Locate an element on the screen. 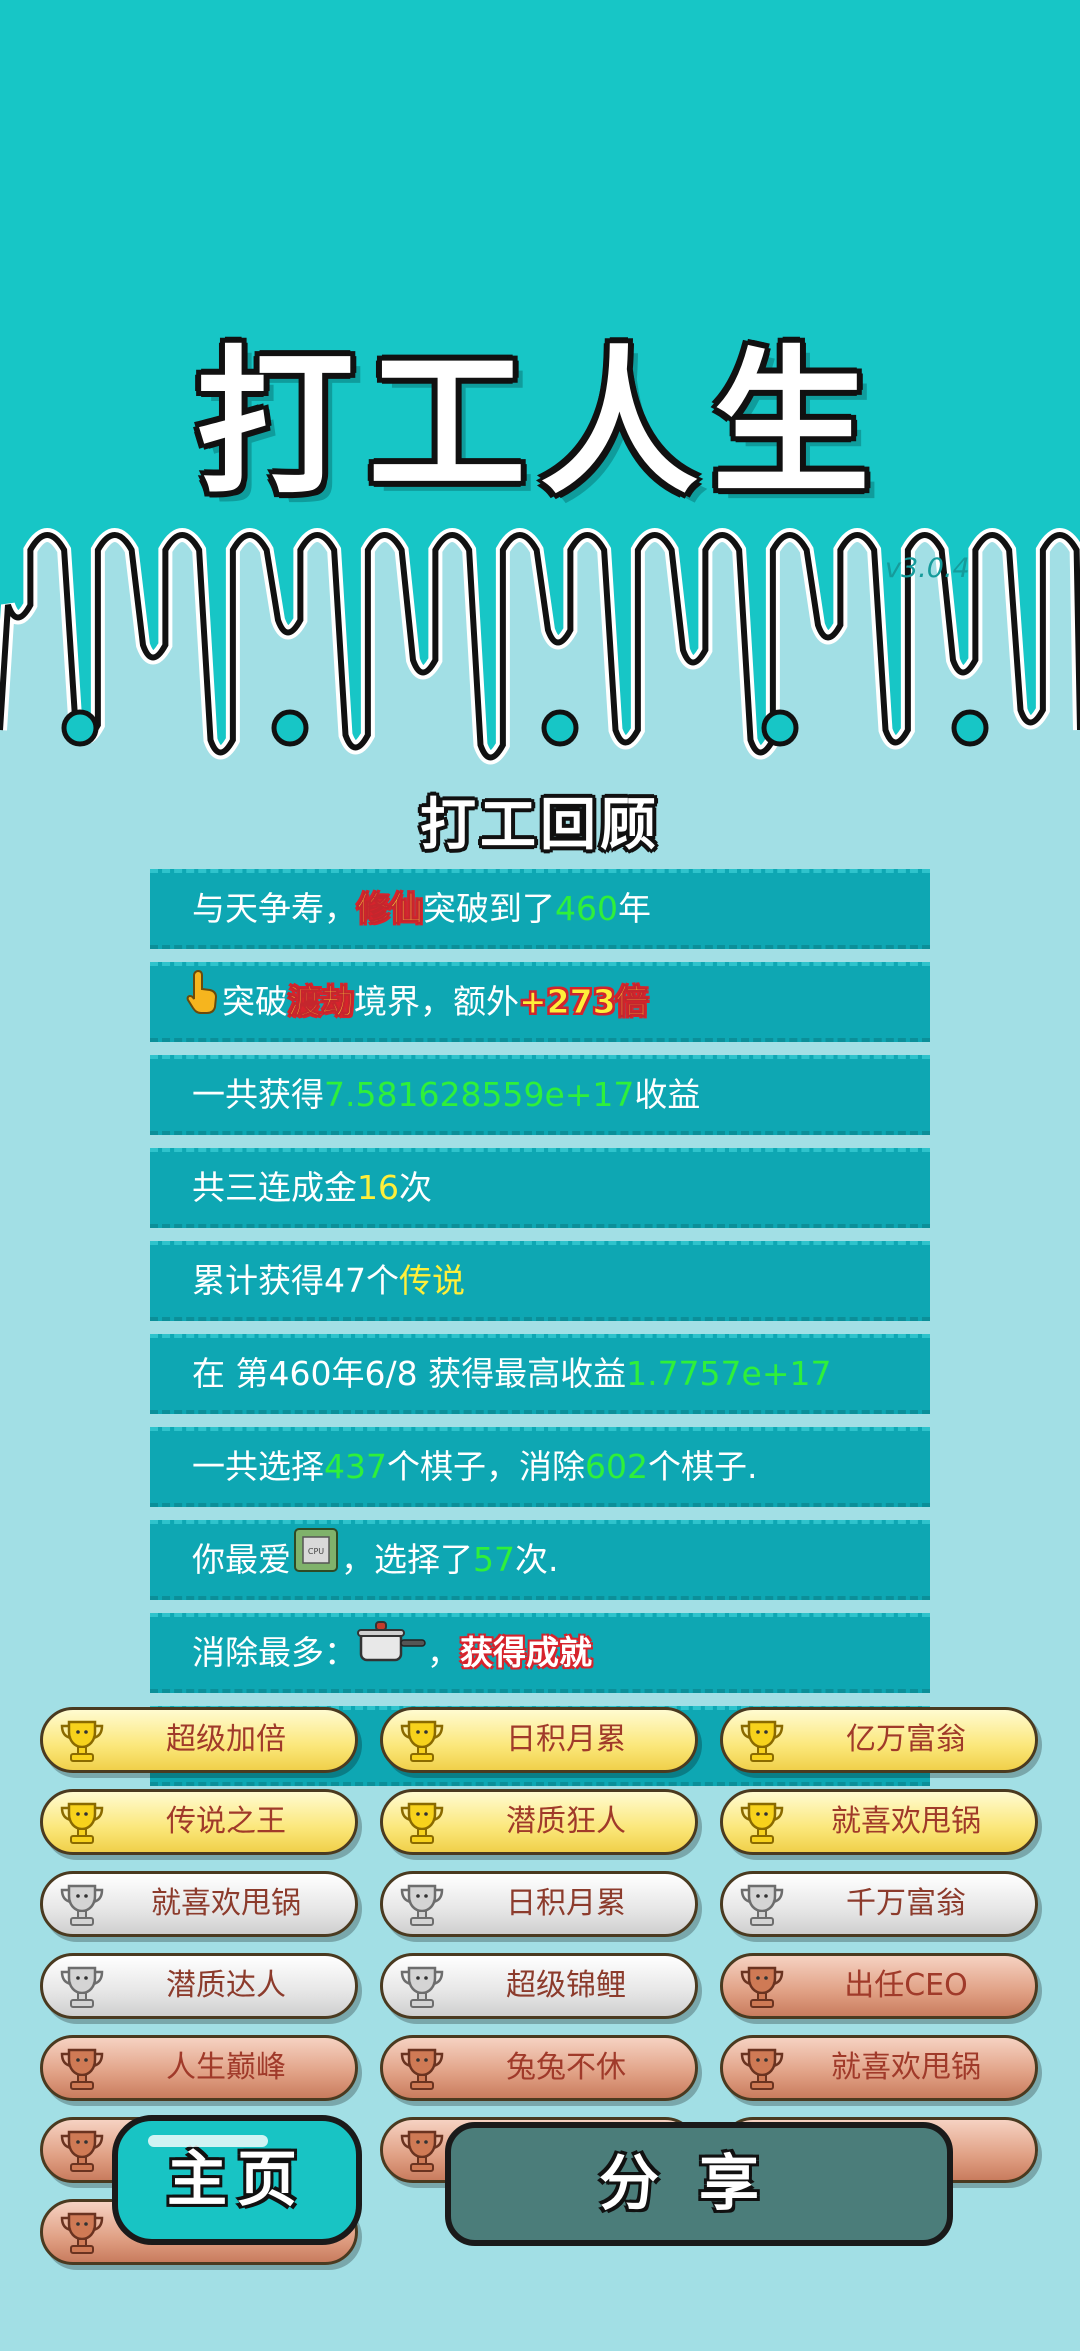  achievement-label: 超级加倍 is located at coordinates (226, 1739).